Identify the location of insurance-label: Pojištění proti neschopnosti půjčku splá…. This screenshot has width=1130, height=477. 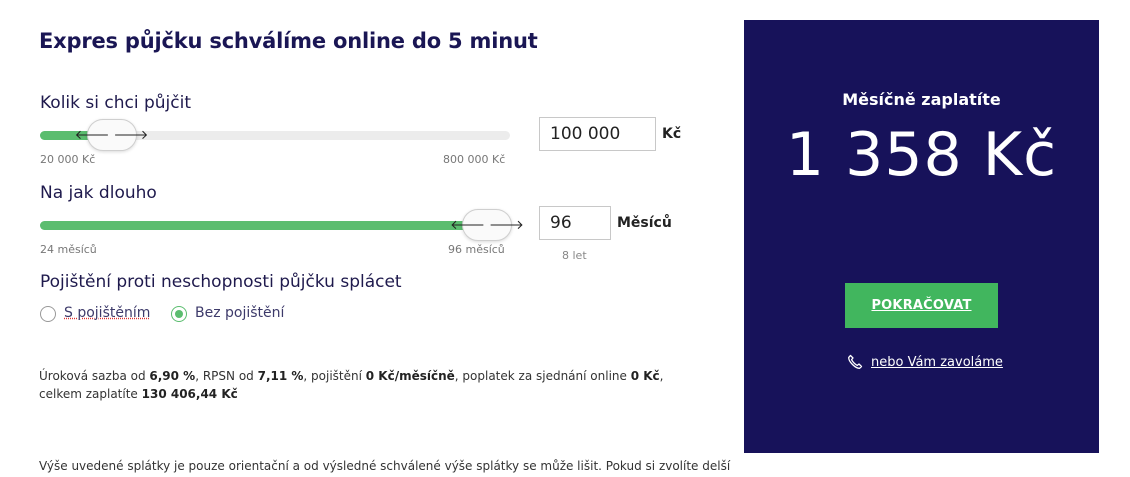
(221, 282).